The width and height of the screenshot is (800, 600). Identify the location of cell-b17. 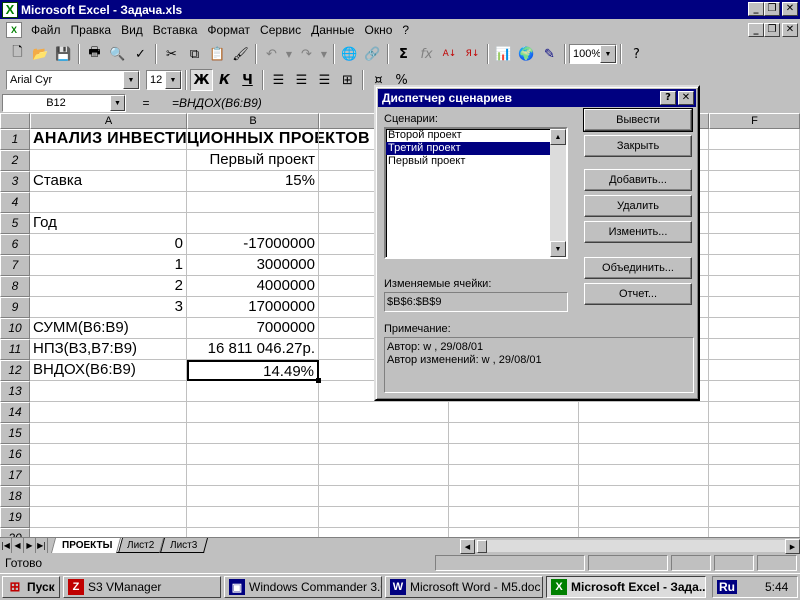
(253, 475).